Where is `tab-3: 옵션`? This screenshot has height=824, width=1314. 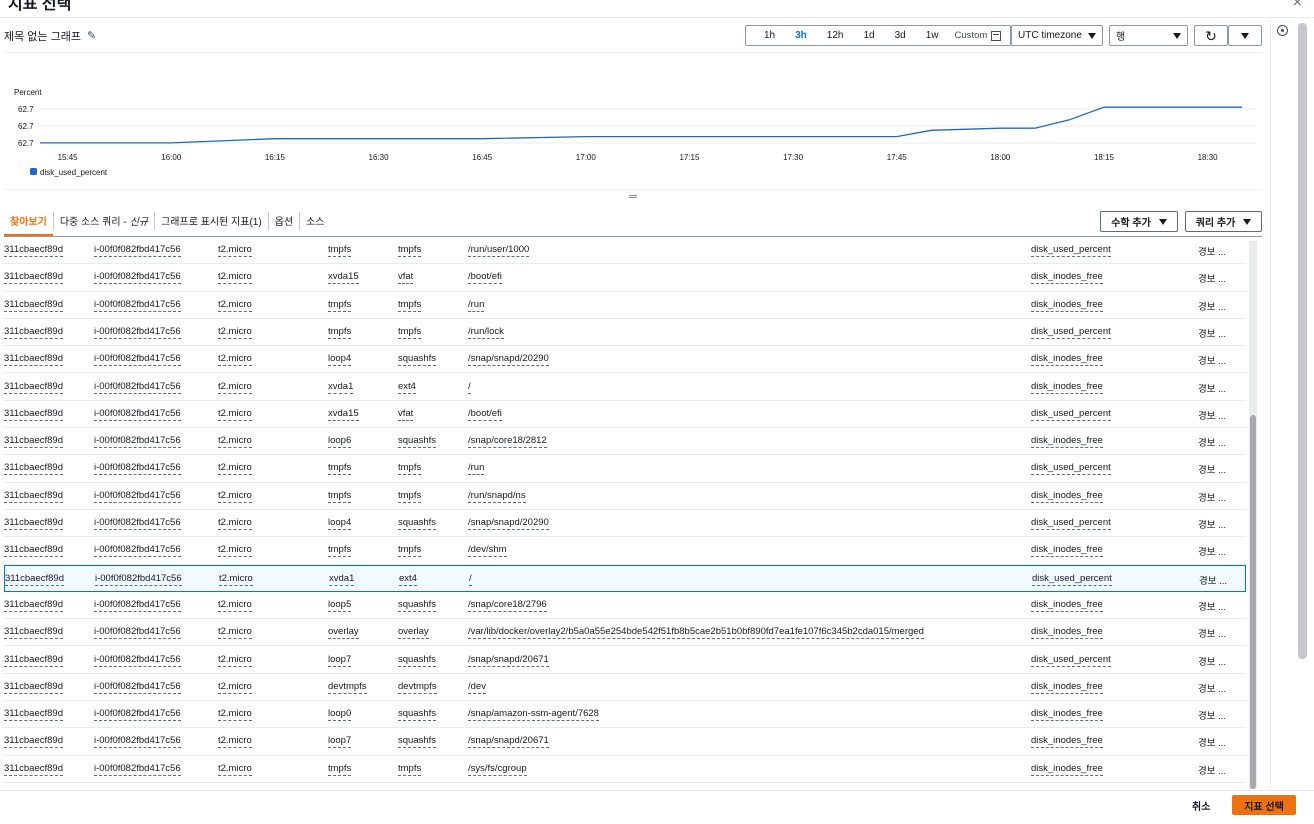
tab-3: 옵션 is located at coordinates (284, 220).